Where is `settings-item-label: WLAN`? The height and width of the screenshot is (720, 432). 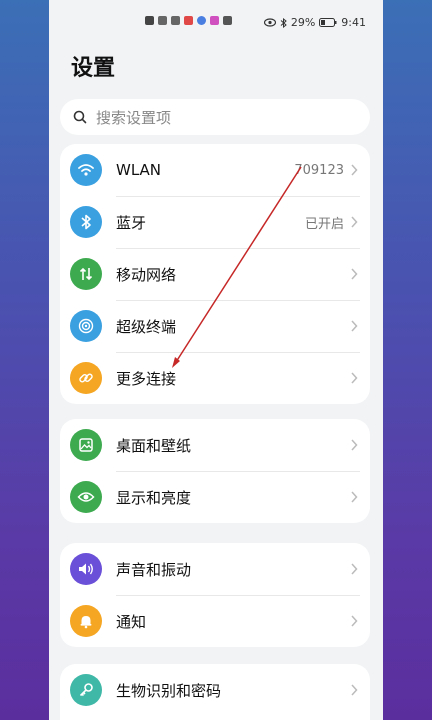
settings-item-label: WLAN is located at coordinates (139, 170).